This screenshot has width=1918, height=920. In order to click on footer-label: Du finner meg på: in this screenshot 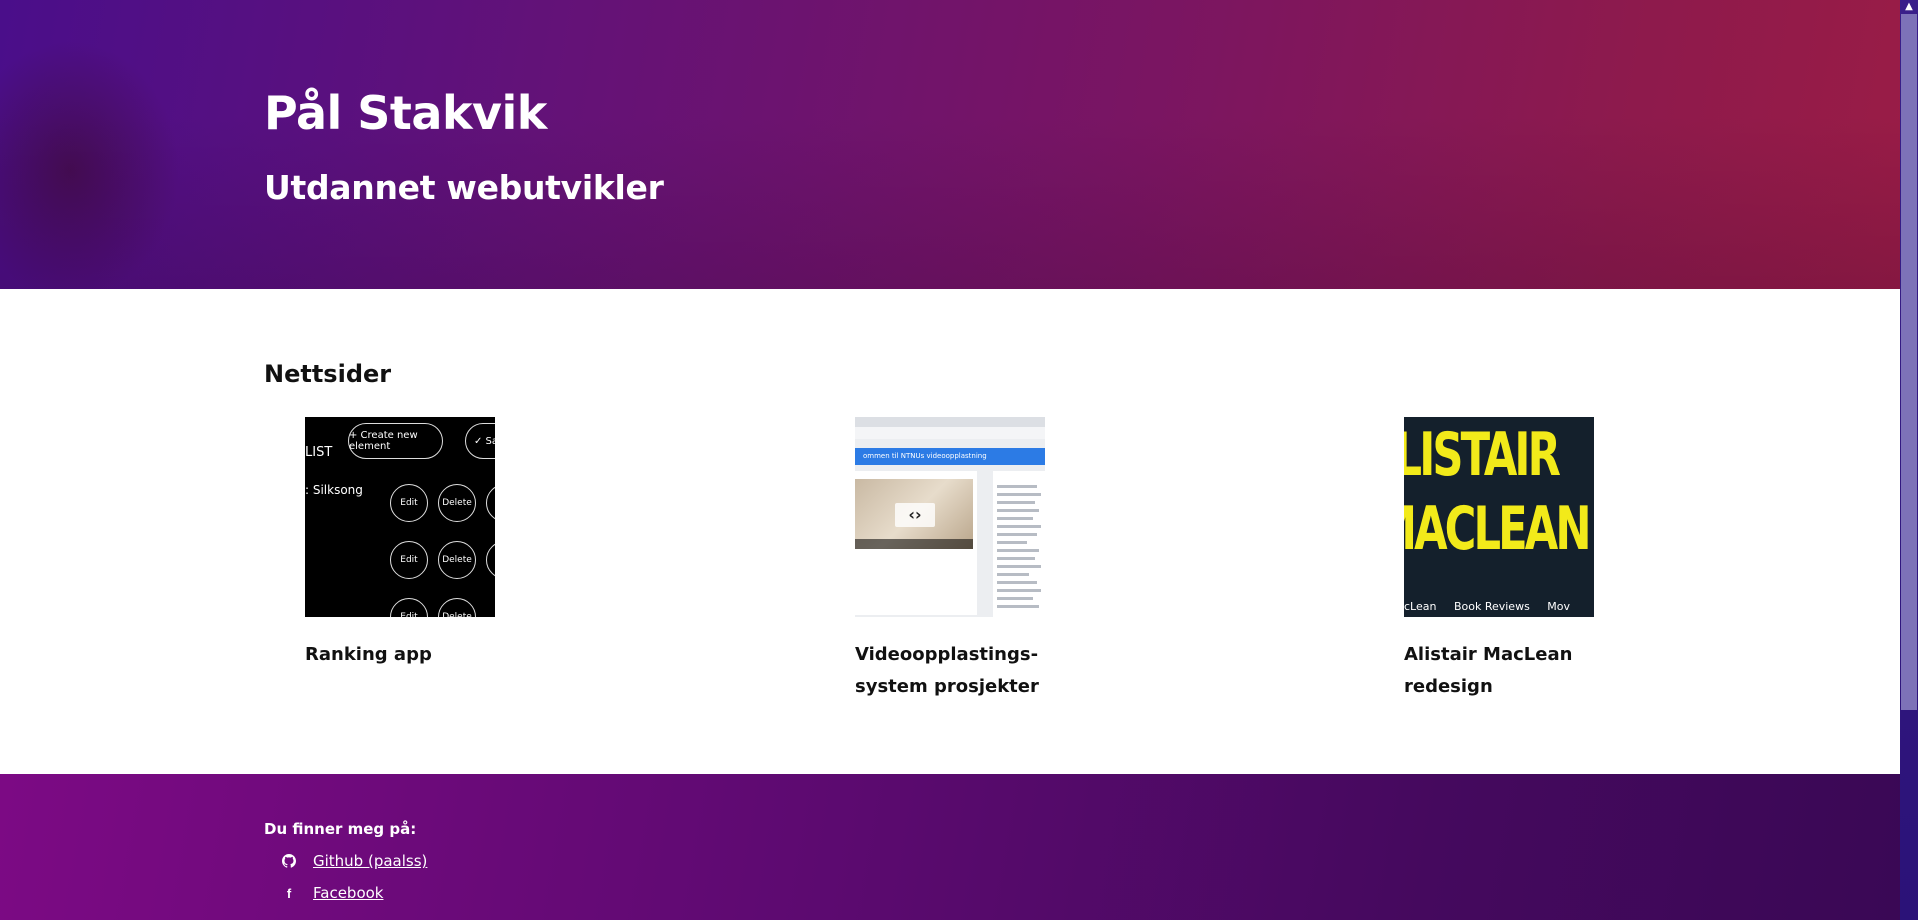, I will do `click(340, 829)`.